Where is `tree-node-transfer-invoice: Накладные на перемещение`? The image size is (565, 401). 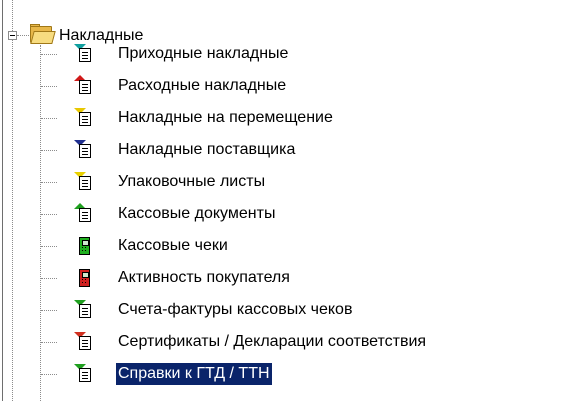 tree-node-transfer-invoice: Накладные на перемещение is located at coordinates (225, 118).